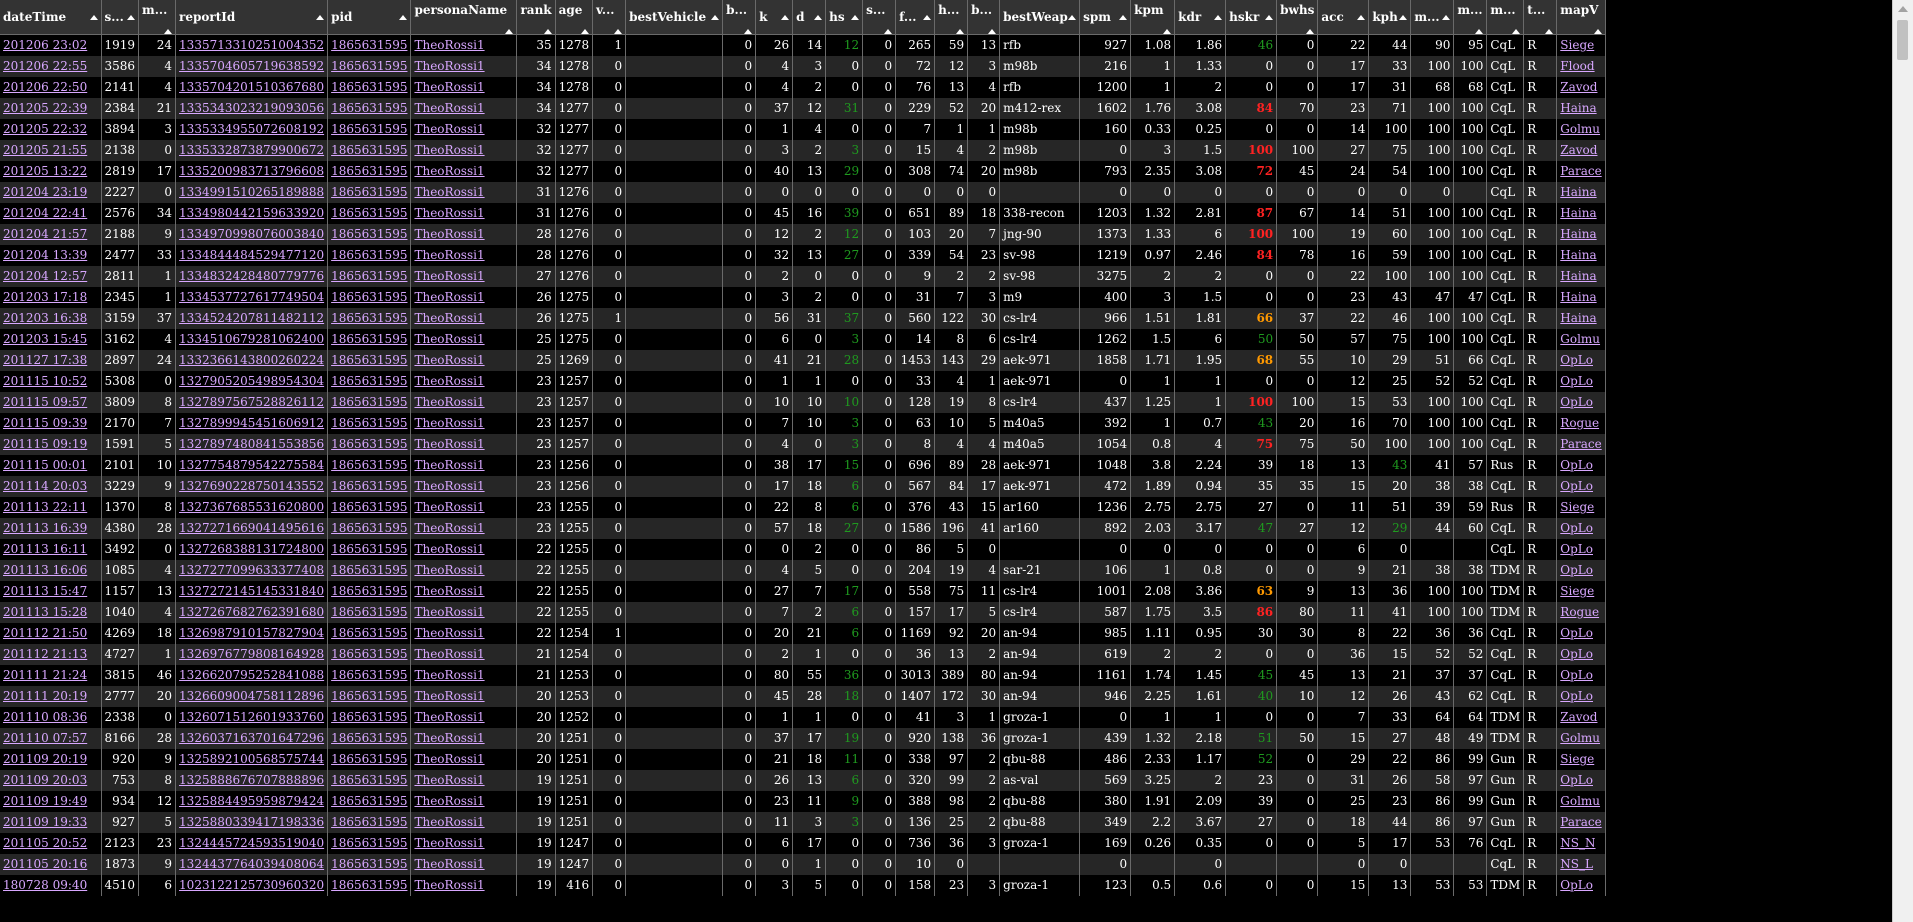 The height and width of the screenshot is (922, 1913). What do you see at coordinates (251, 234) in the screenshot?
I see `table-link: 1334970998076003840` at bounding box center [251, 234].